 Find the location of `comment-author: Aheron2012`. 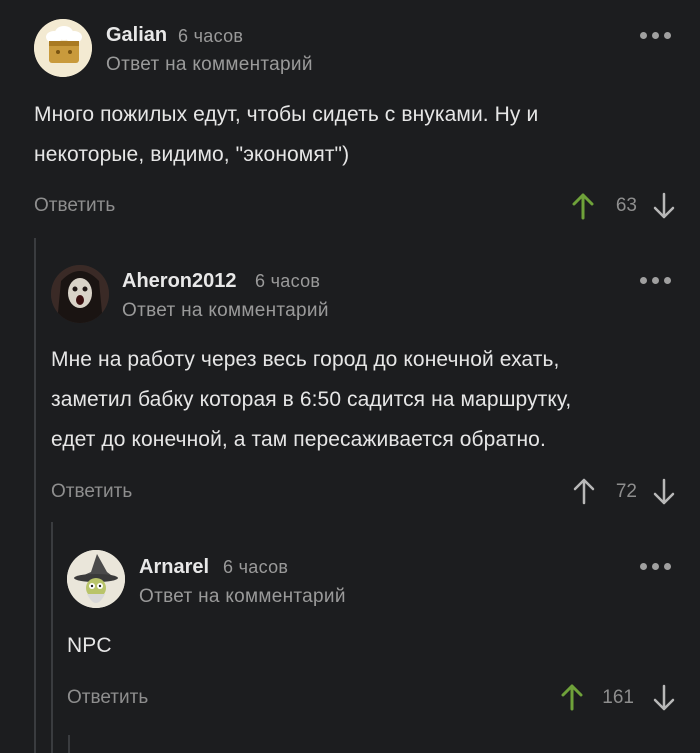

comment-author: Aheron2012 is located at coordinates (179, 281).